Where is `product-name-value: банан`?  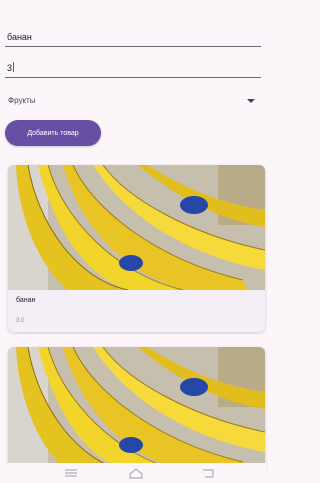 product-name-value: банан is located at coordinates (19, 37).